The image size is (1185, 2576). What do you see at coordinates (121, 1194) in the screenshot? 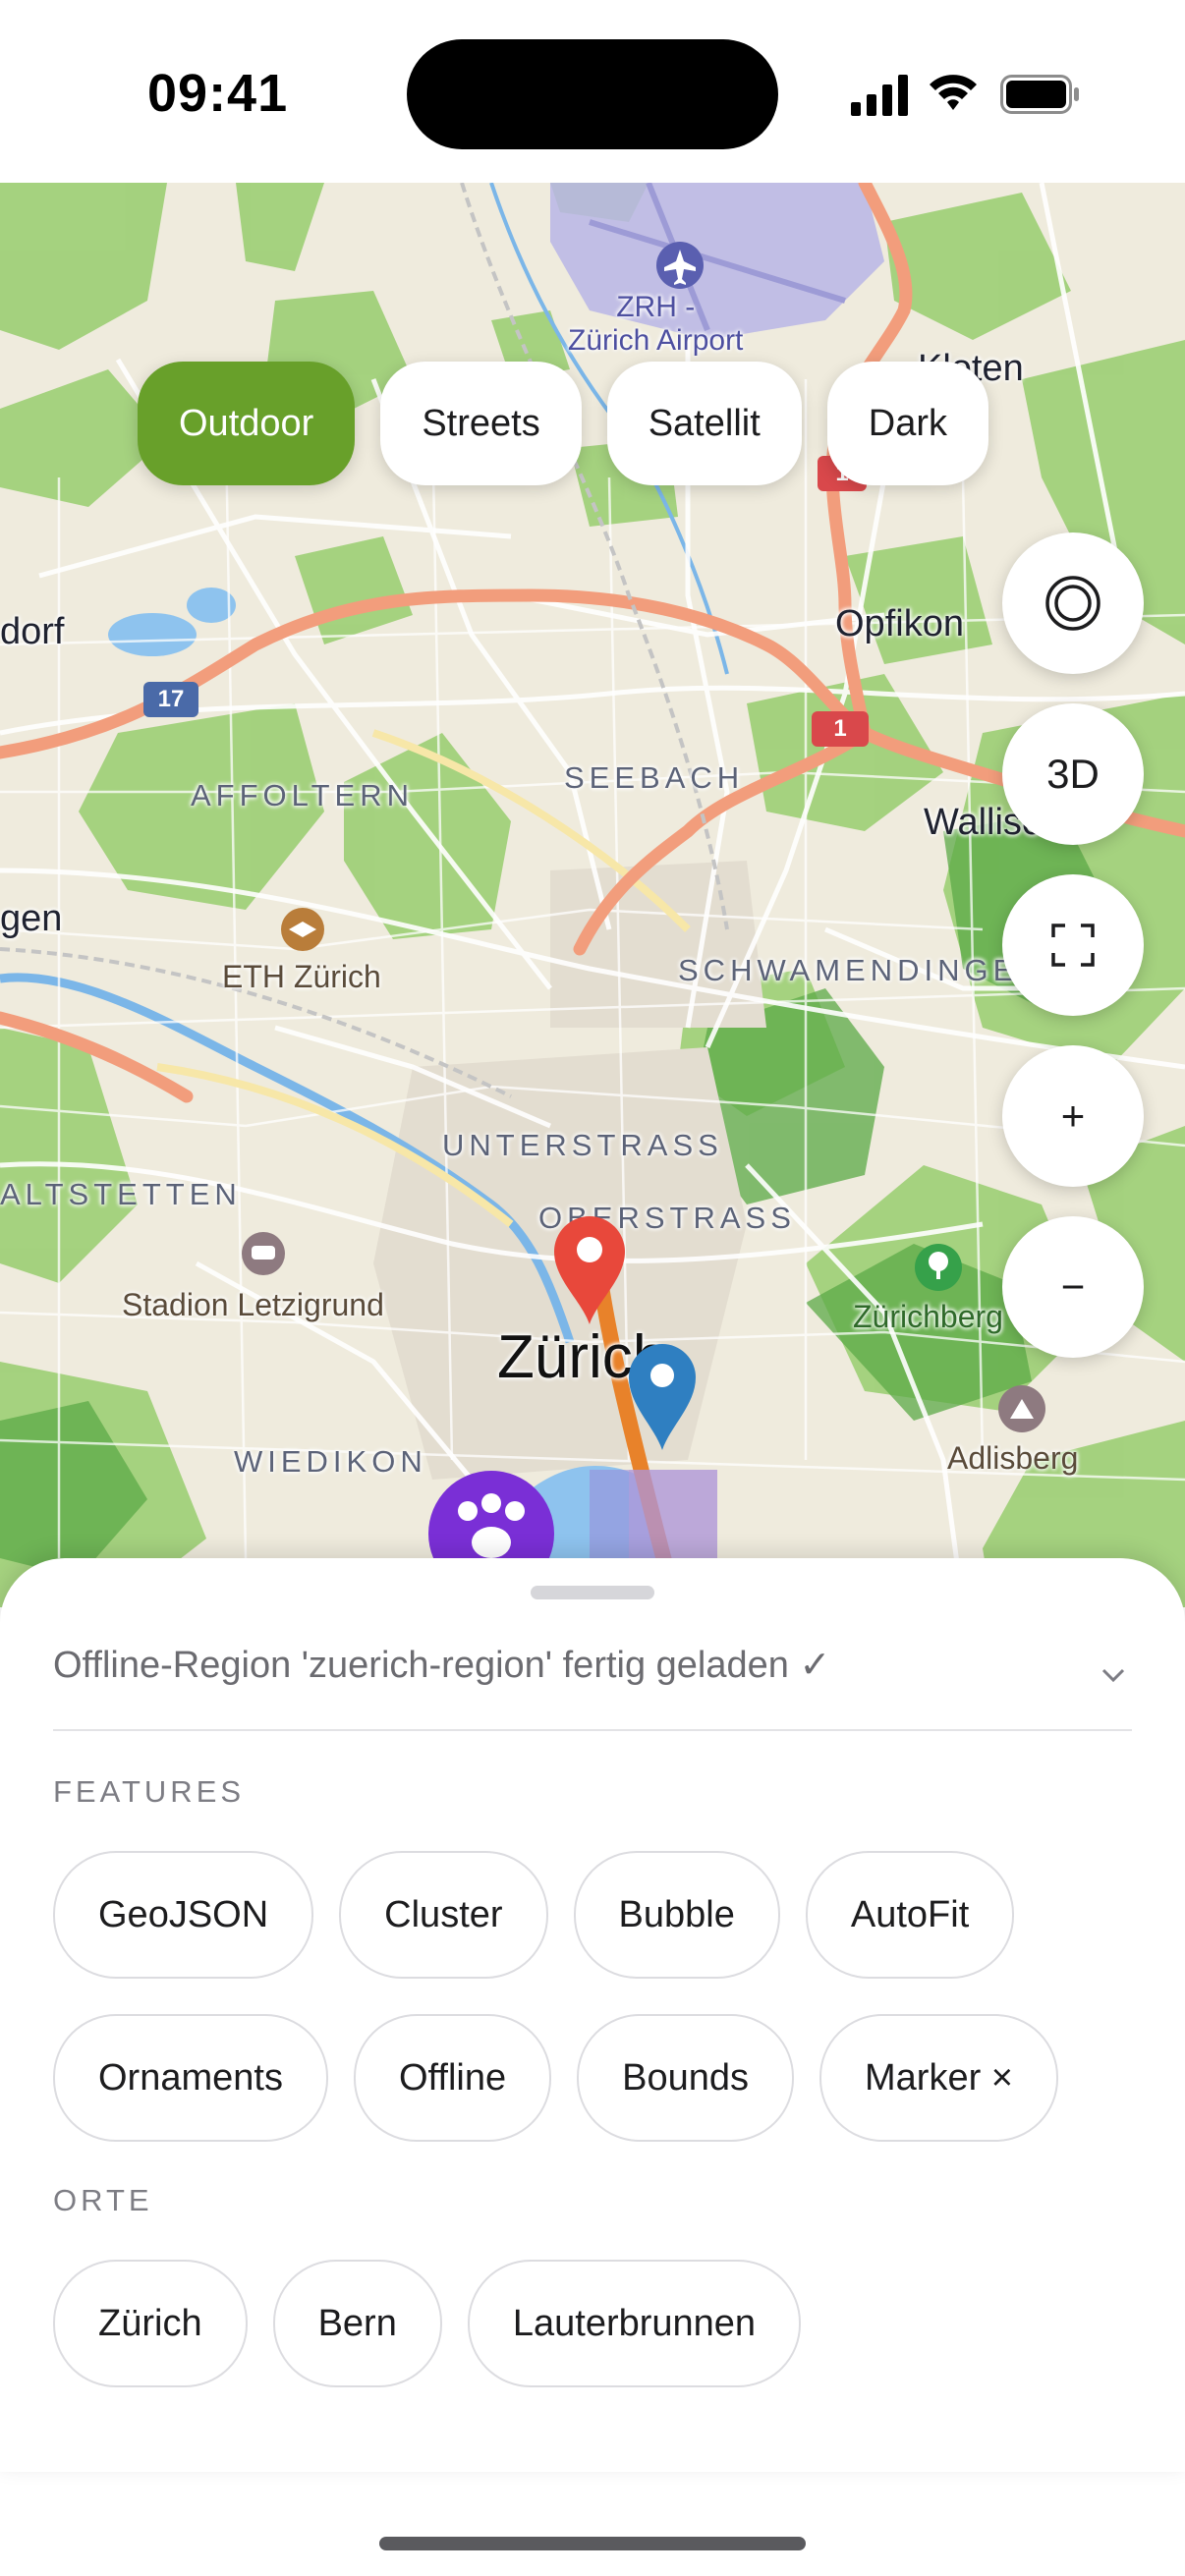
I see `map-label-altstetten: ALTSTETTEN` at bounding box center [121, 1194].